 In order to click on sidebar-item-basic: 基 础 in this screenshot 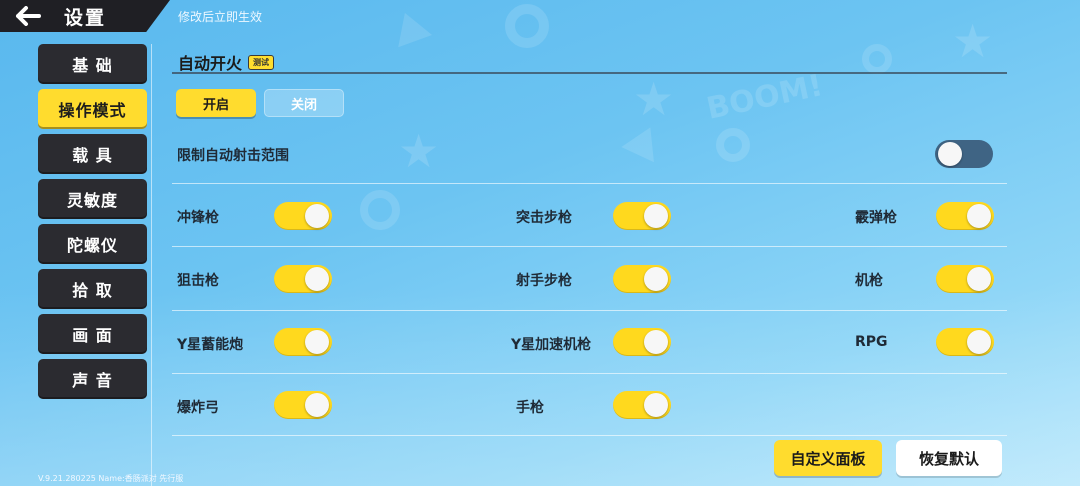, I will do `click(92, 64)`.